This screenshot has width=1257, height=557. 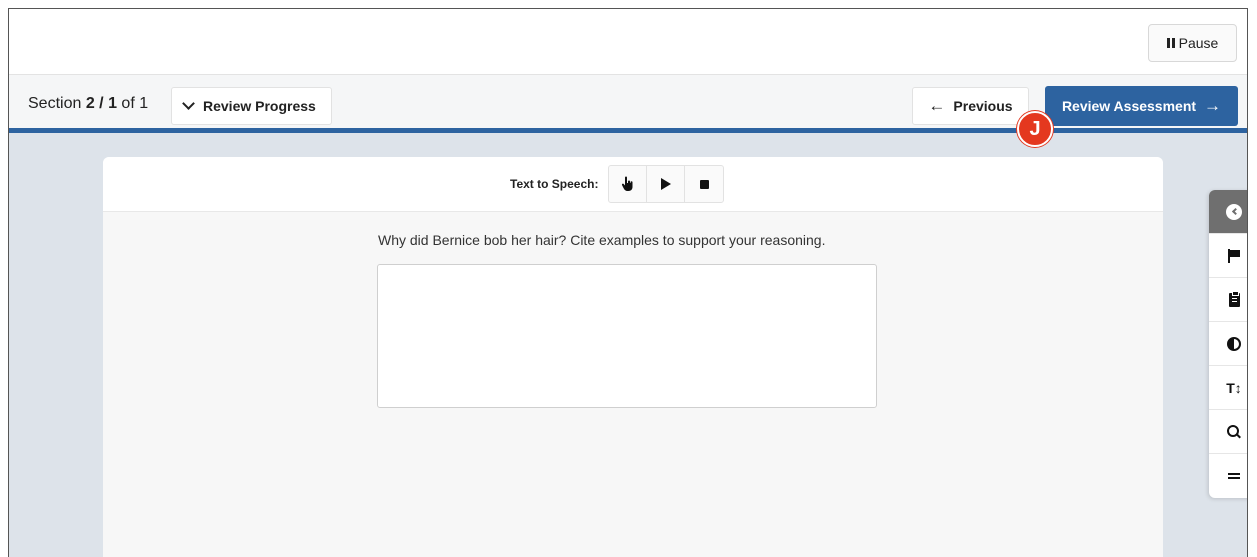 What do you see at coordinates (1234, 476) in the screenshot?
I see `line-guide-icon` at bounding box center [1234, 476].